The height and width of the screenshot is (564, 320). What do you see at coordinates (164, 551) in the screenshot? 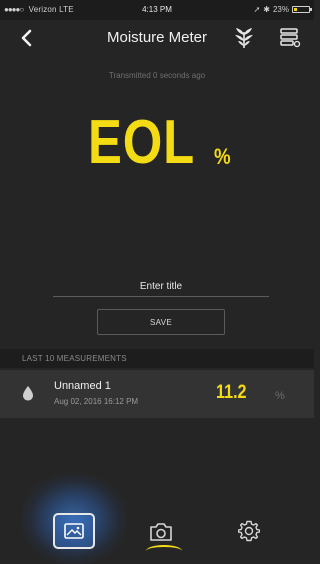
I see `camera-indicator` at bounding box center [164, 551].